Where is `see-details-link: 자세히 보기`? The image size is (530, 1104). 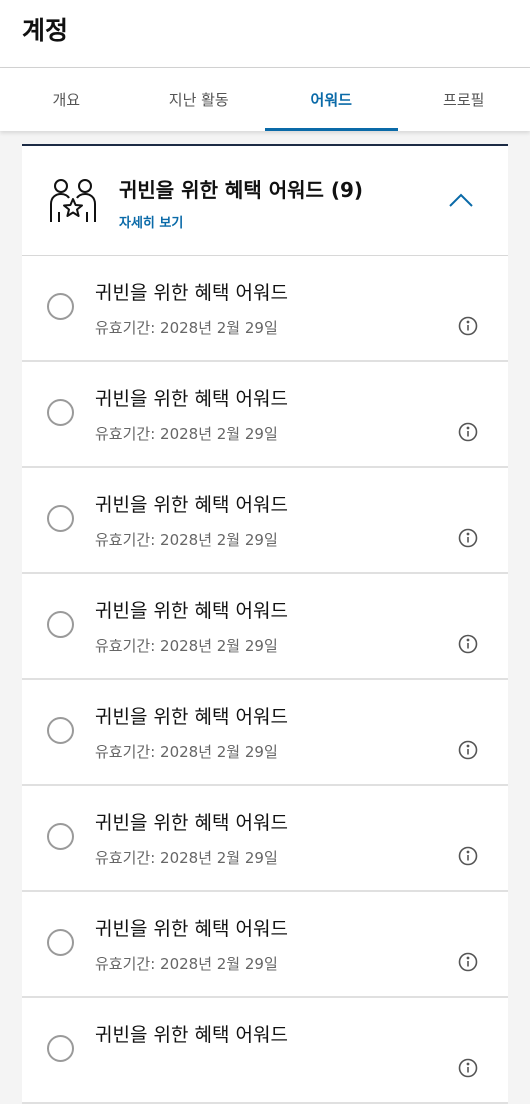
see-details-link: 자세히 보기 is located at coordinates (151, 221).